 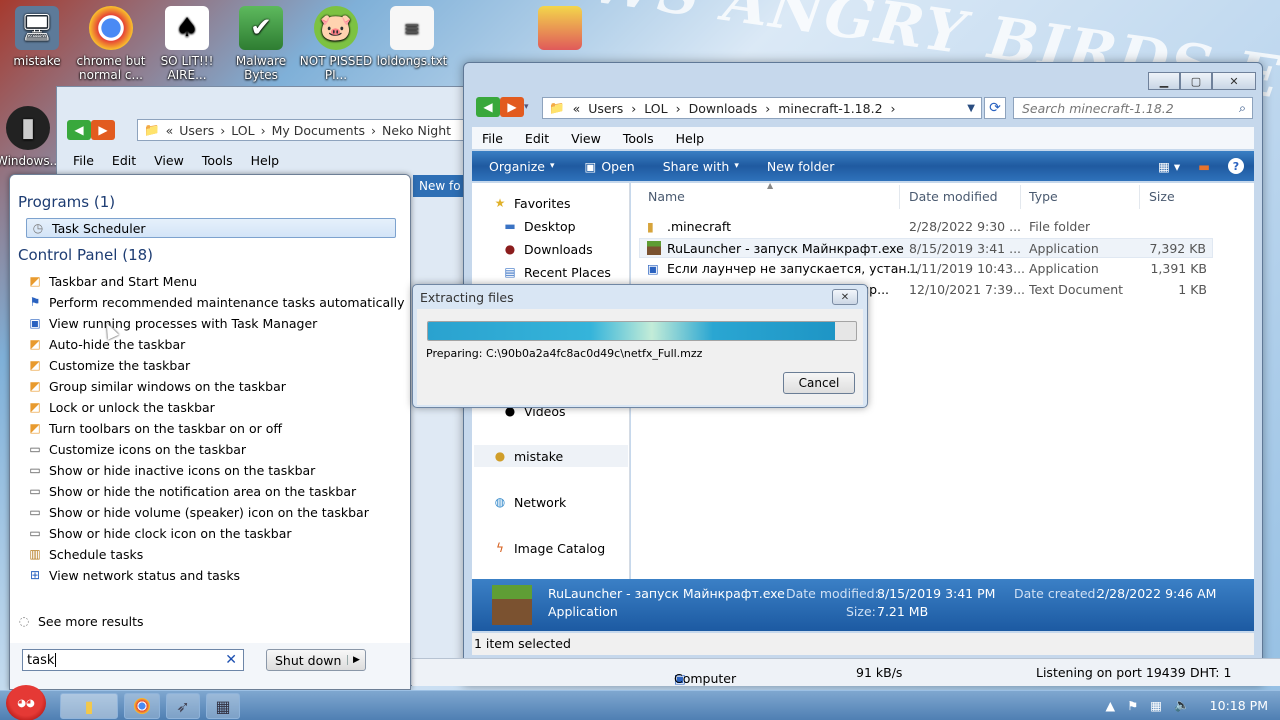 What do you see at coordinates (845, 297) in the screenshot?
I see `dialog-close-button: ✕` at bounding box center [845, 297].